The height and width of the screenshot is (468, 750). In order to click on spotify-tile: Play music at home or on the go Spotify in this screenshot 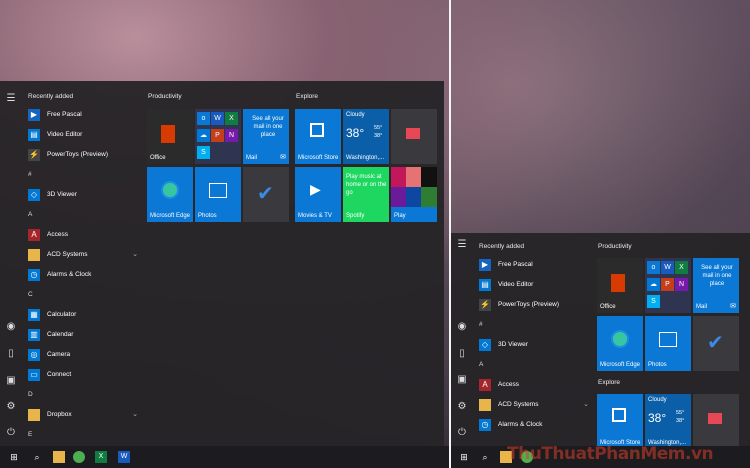, I will do `click(366, 194)`.